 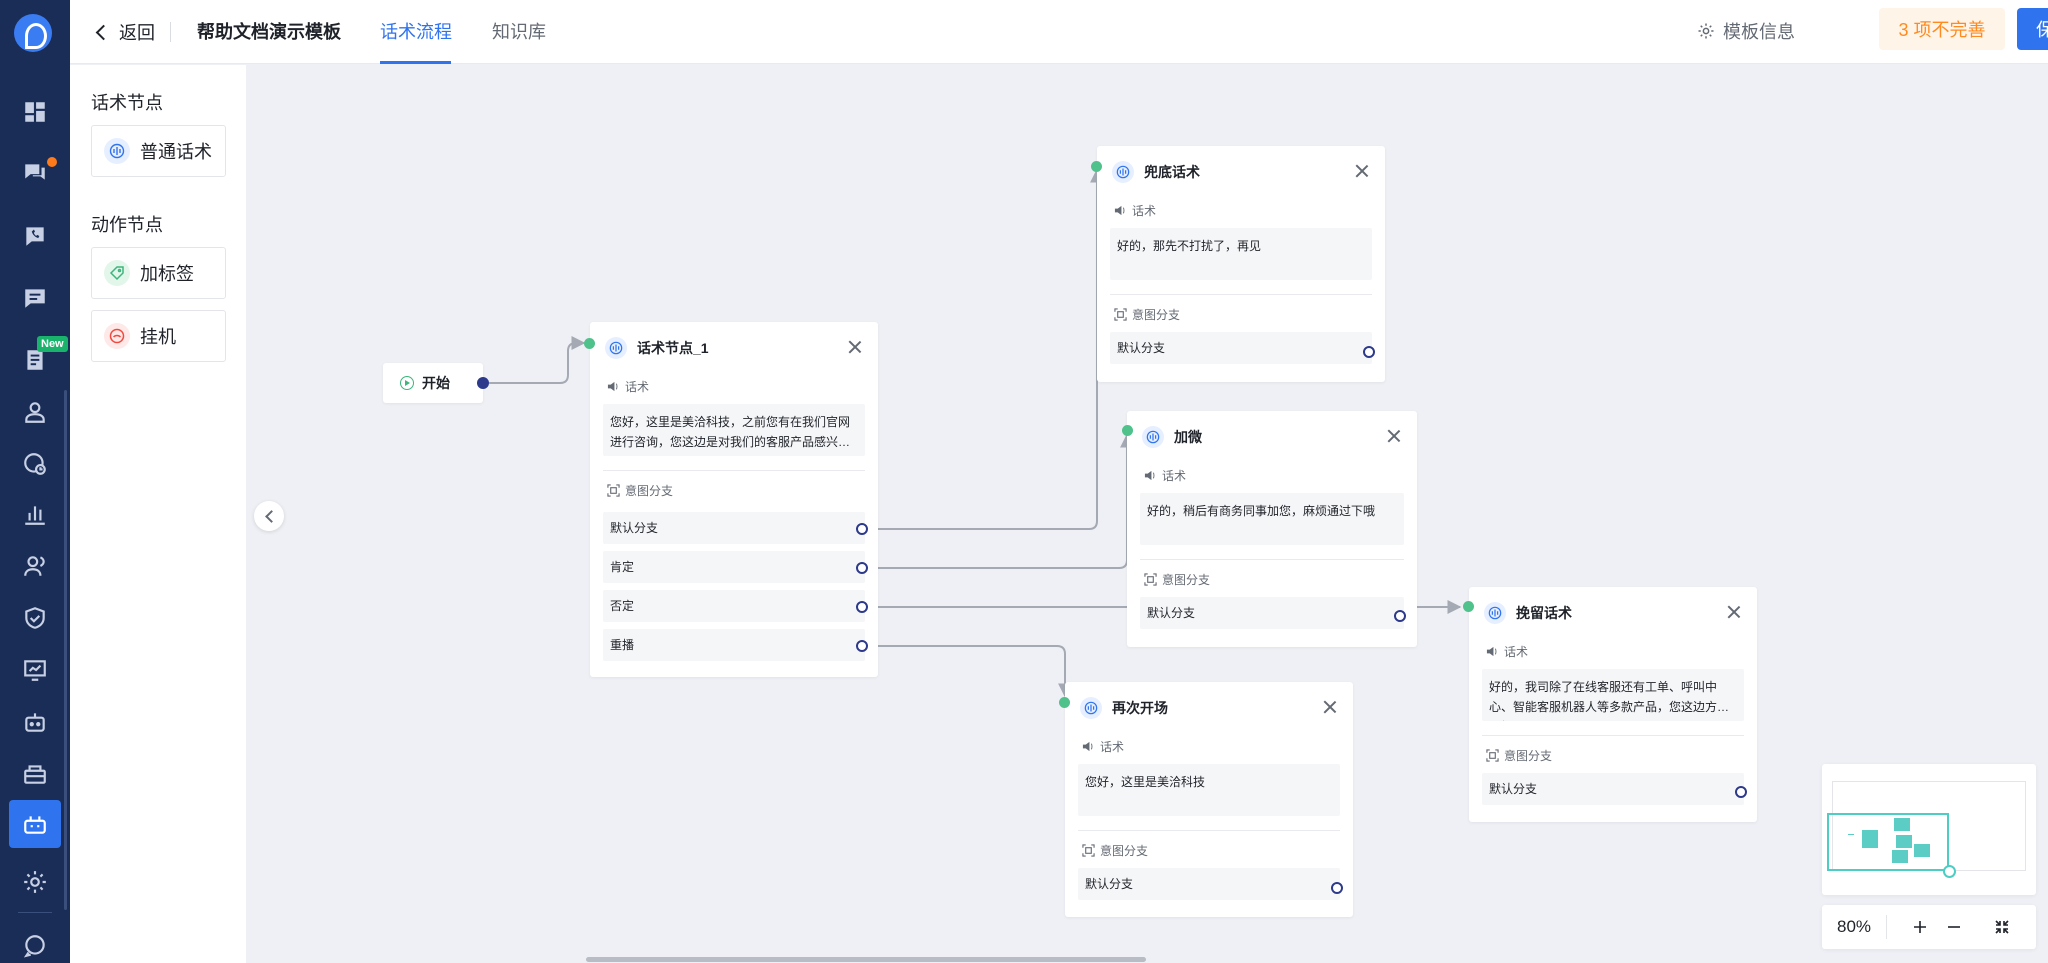 What do you see at coordinates (1954, 927) in the screenshot?
I see `zoom-out-button` at bounding box center [1954, 927].